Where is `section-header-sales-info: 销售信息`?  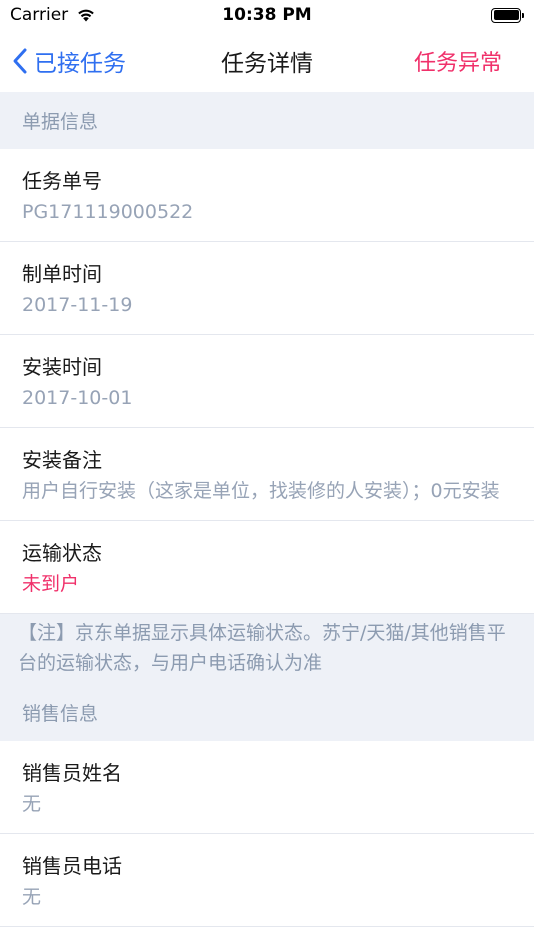
section-header-sales-info: 销售信息 is located at coordinates (267, 712).